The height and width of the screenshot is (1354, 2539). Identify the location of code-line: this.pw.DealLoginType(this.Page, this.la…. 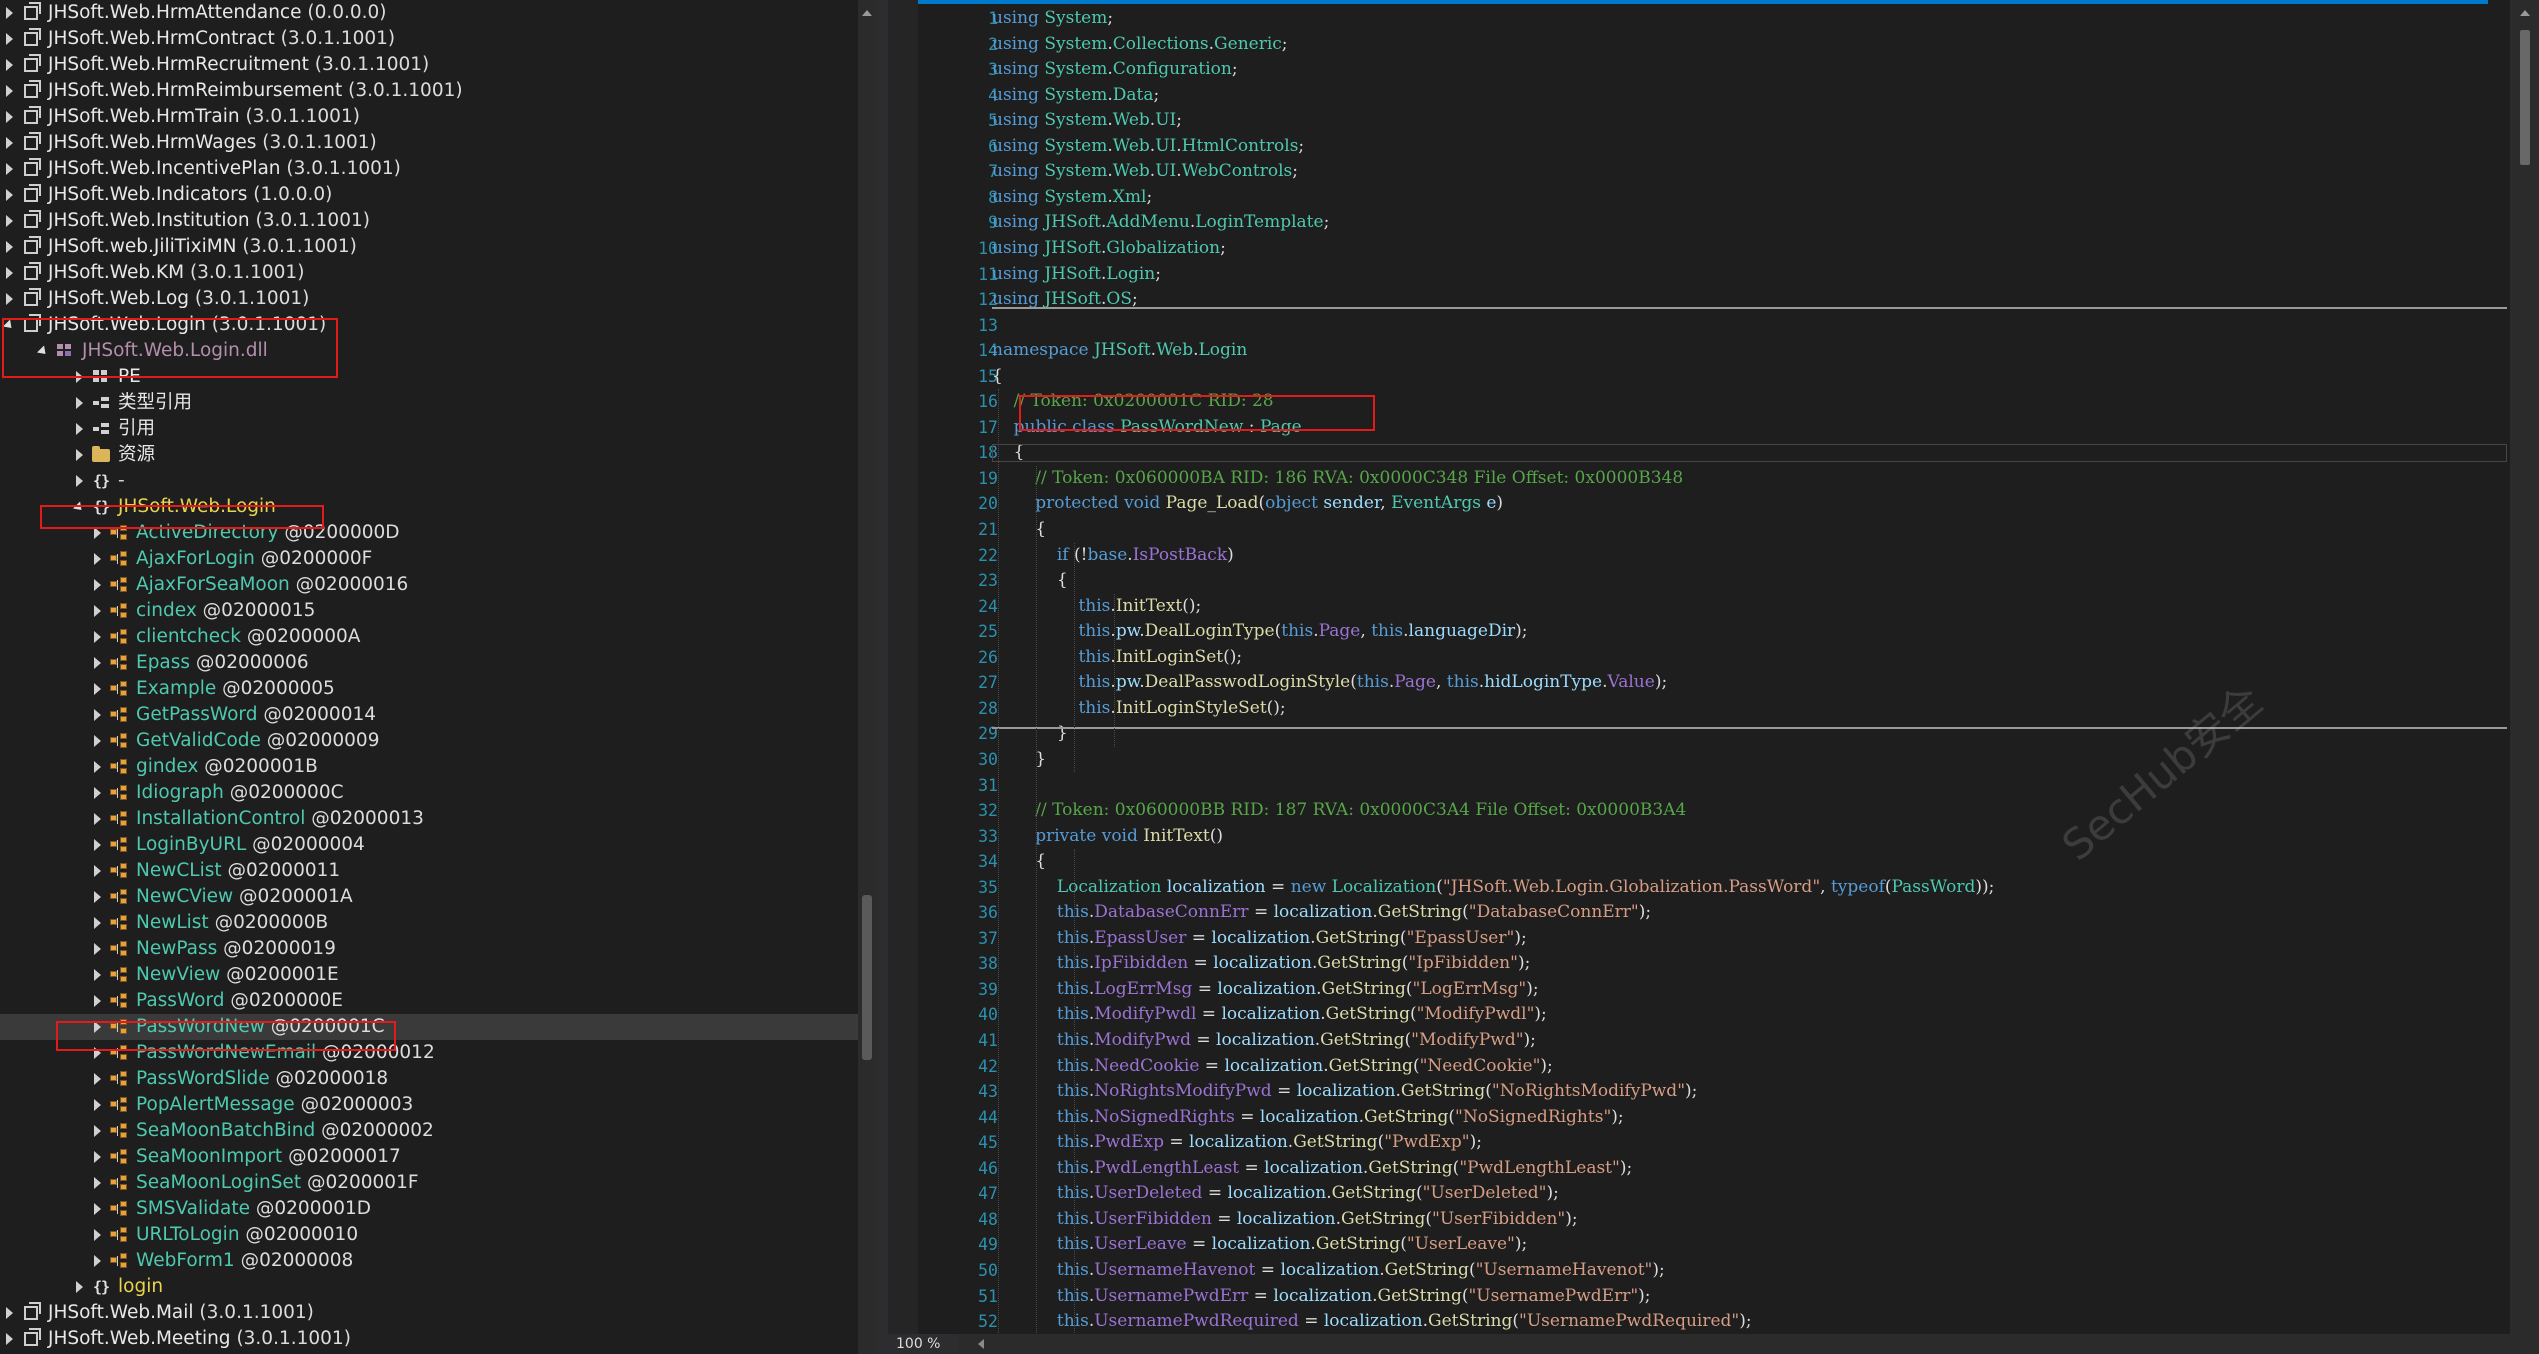
(1259, 631).